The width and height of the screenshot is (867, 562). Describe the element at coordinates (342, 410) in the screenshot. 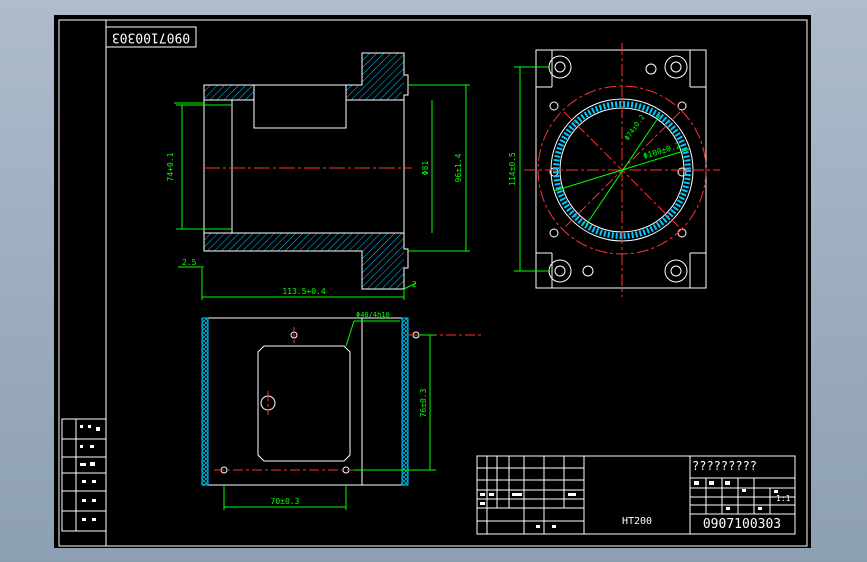

I see `bottom-view: Φ40/4h10 76±0.3 70±0.3` at that location.